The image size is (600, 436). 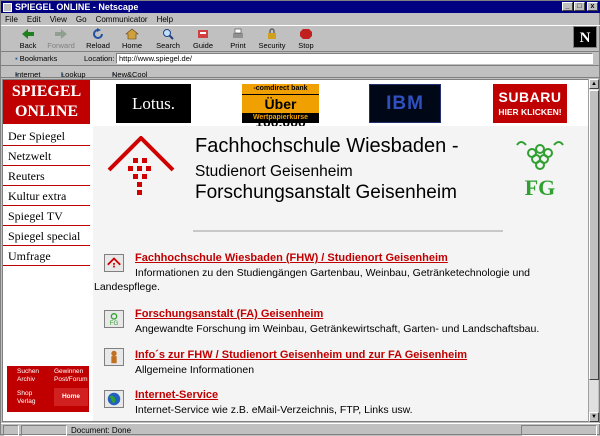 What do you see at coordinates (16, 58) in the screenshot?
I see `bookmark-icon: ▪` at bounding box center [16, 58].